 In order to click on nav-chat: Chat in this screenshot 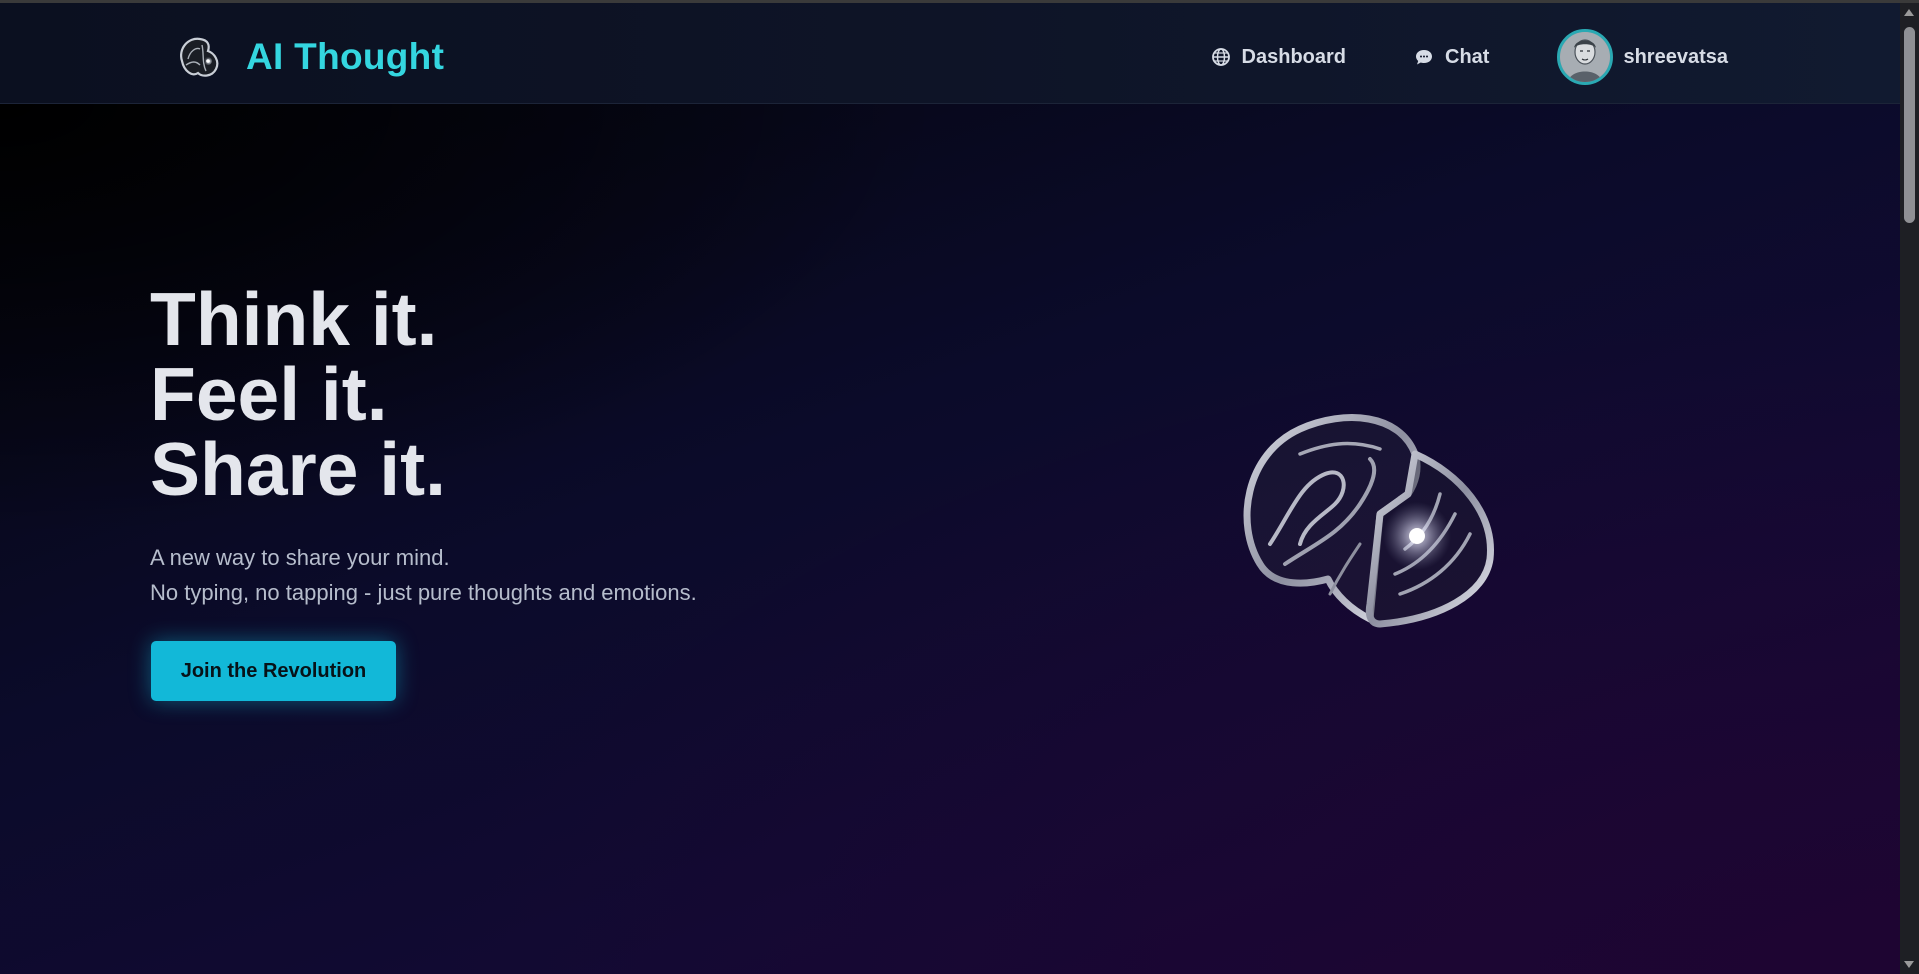, I will do `click(1451, 57)`.